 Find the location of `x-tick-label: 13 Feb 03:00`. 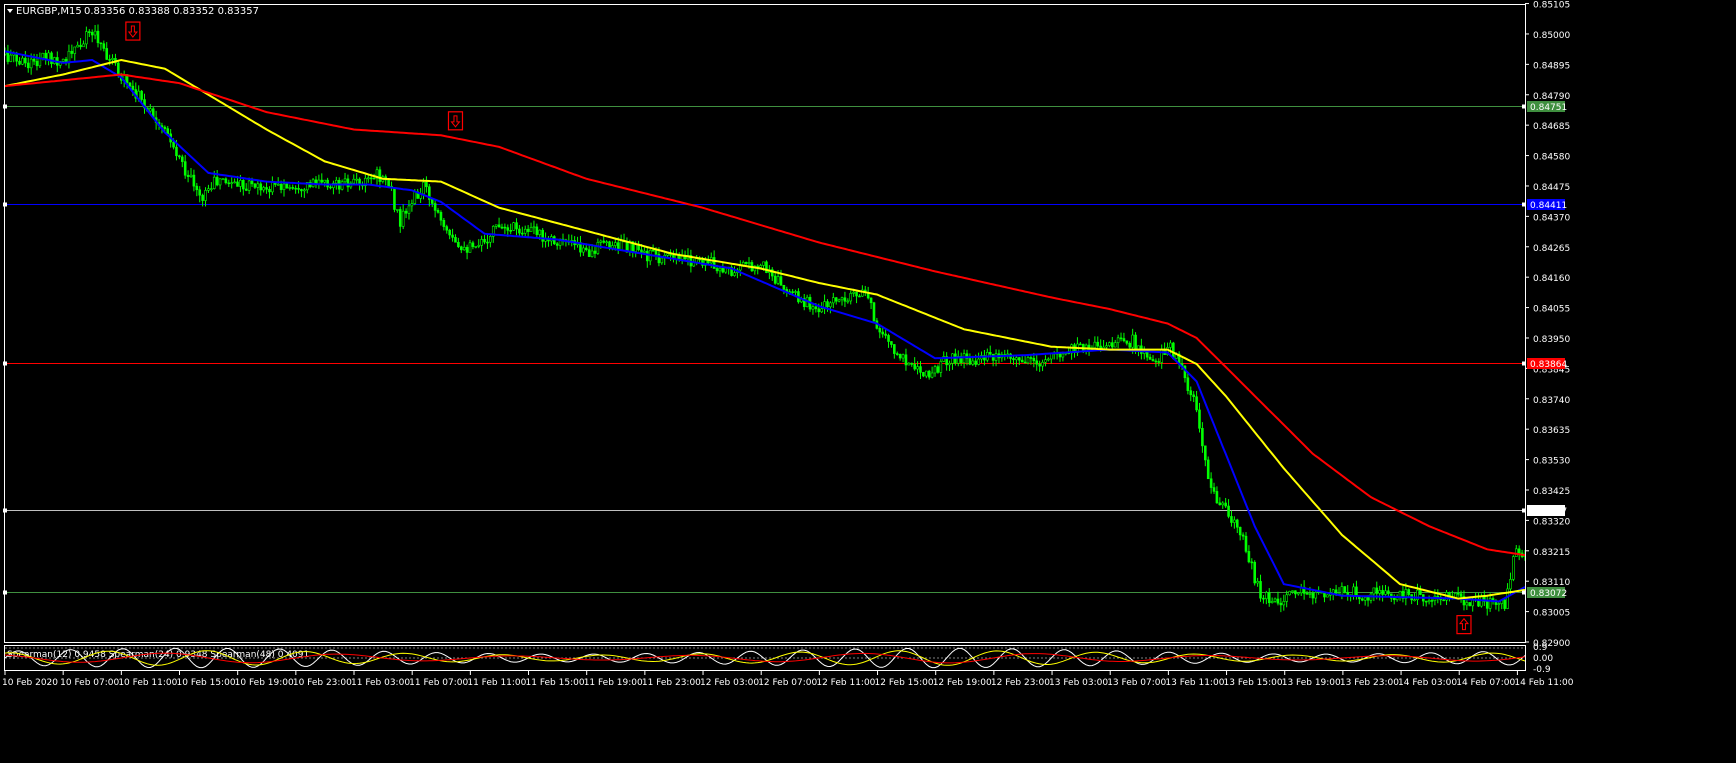

x-tick-label: 13 Feb 03:00 is located at coordinates (1078, 683).